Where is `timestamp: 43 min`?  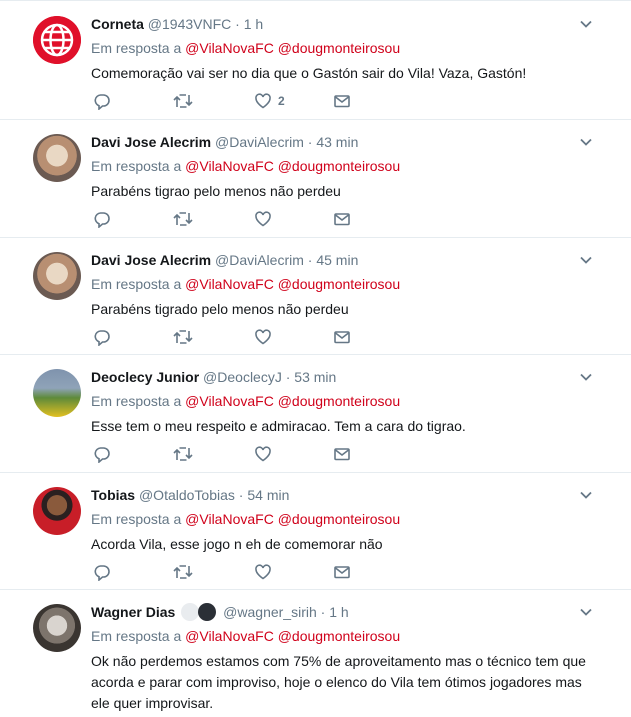
timestamp: 43 min is located at coordinates (337, 142).